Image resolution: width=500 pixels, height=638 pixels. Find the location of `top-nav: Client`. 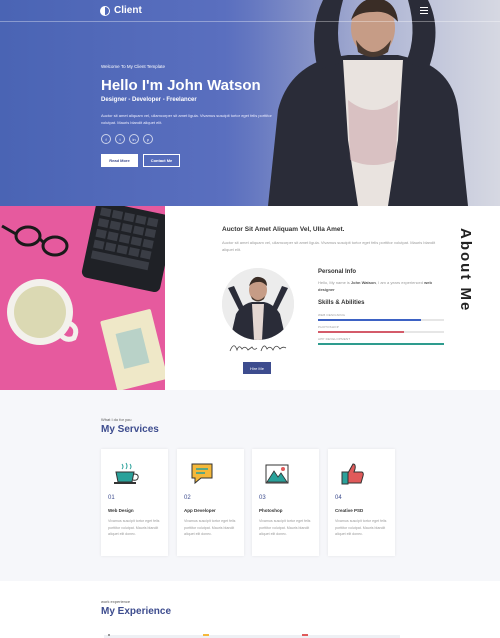

top-nav: Client is located at coordinates (250, 11).